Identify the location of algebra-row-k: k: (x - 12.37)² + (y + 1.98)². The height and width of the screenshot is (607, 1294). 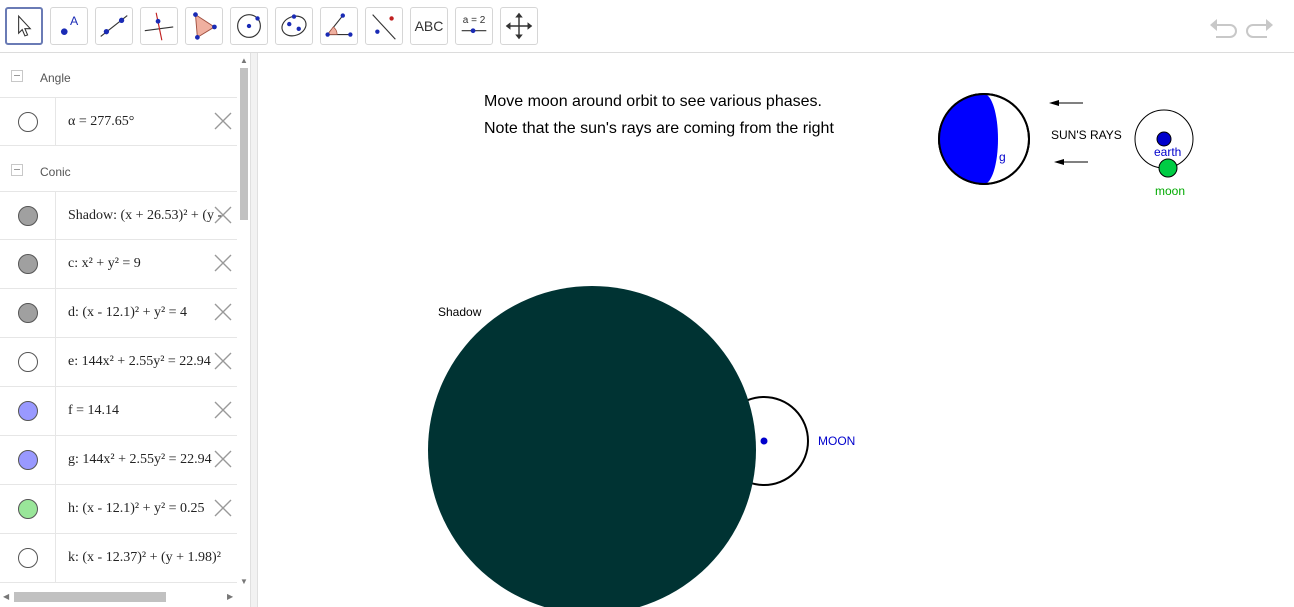
(118, 558).